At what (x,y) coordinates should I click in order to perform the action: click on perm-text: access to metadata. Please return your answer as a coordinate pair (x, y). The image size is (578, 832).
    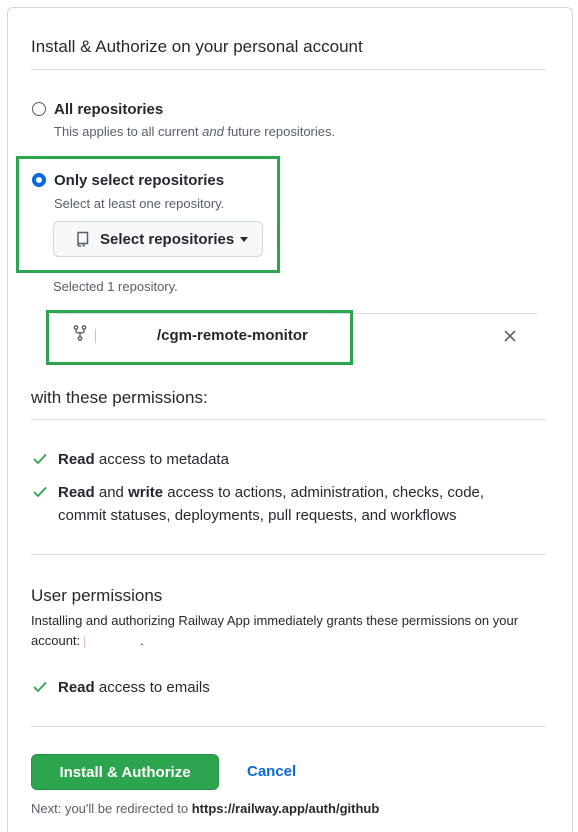
    Looking at the image, I should click on (161, 459).